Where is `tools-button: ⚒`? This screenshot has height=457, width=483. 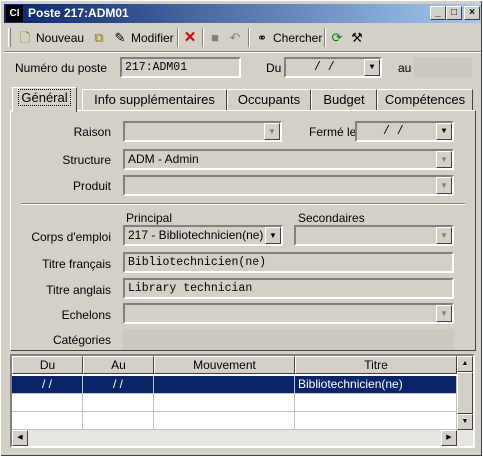
tools-button: ⚒ is located at coordinates (358, 38).